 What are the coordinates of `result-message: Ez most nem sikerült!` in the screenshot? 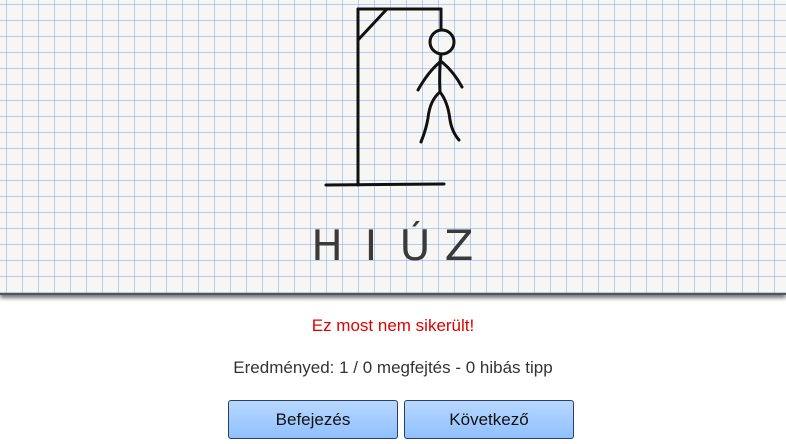 It's located at (393, 325).